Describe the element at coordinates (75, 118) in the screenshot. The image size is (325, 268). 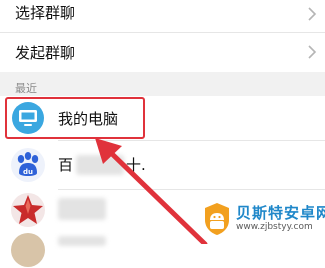
I see `highlight-box` at that location.